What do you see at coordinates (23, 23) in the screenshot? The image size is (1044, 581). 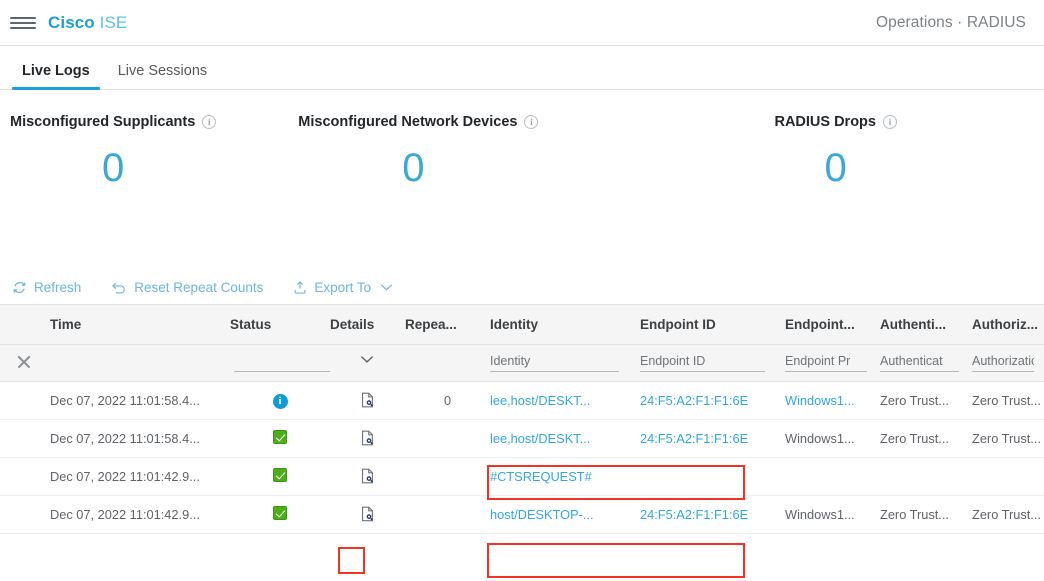 I see `hamburger-menu-icon` at bounding box center [23, 23].